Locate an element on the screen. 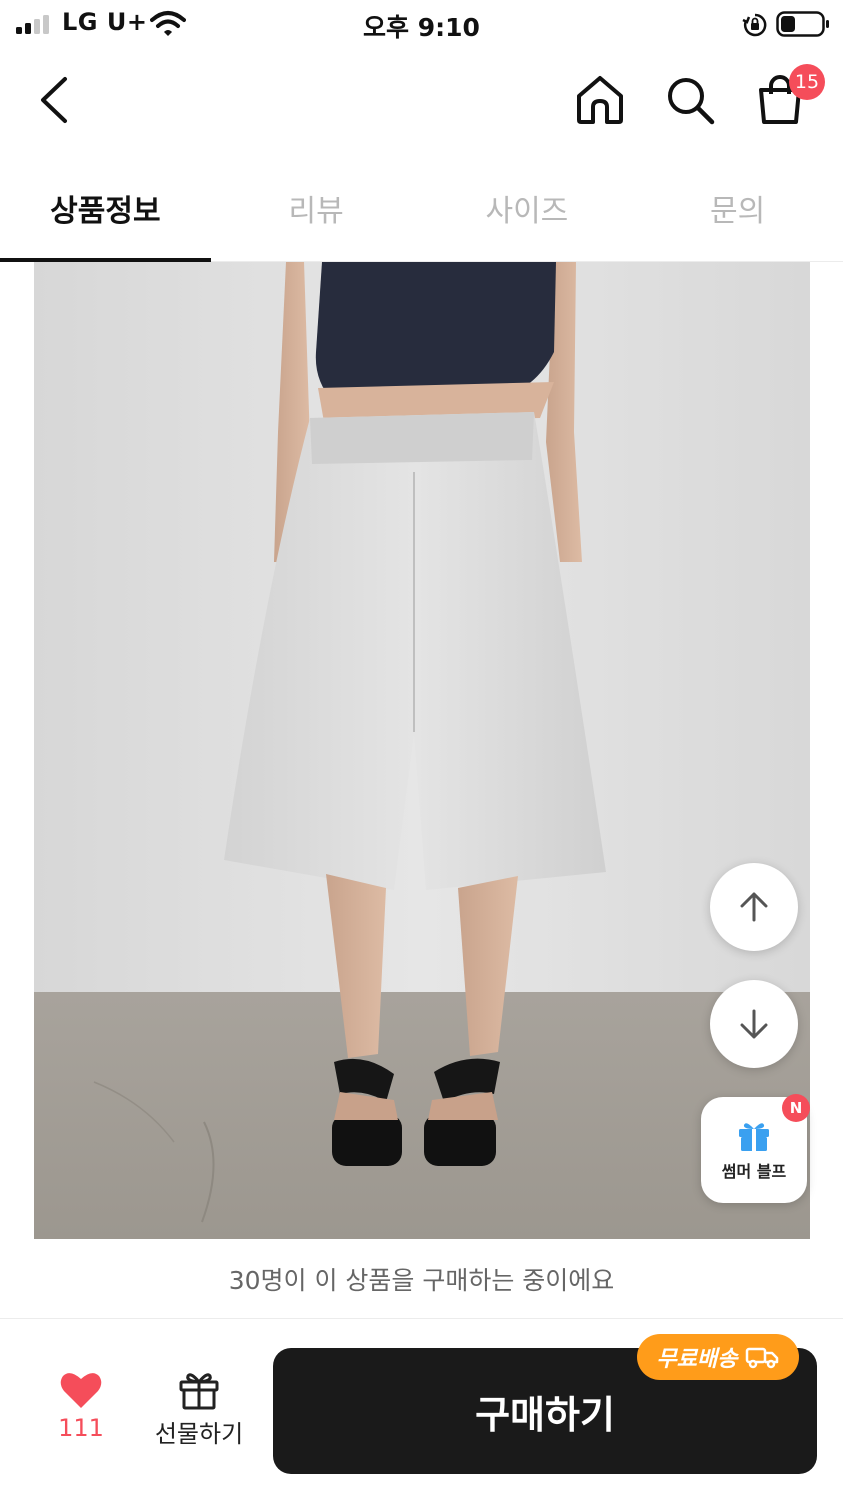 The image size is (843, 1500). cart-count-badge: 15 is located at coordinates (807, 82).